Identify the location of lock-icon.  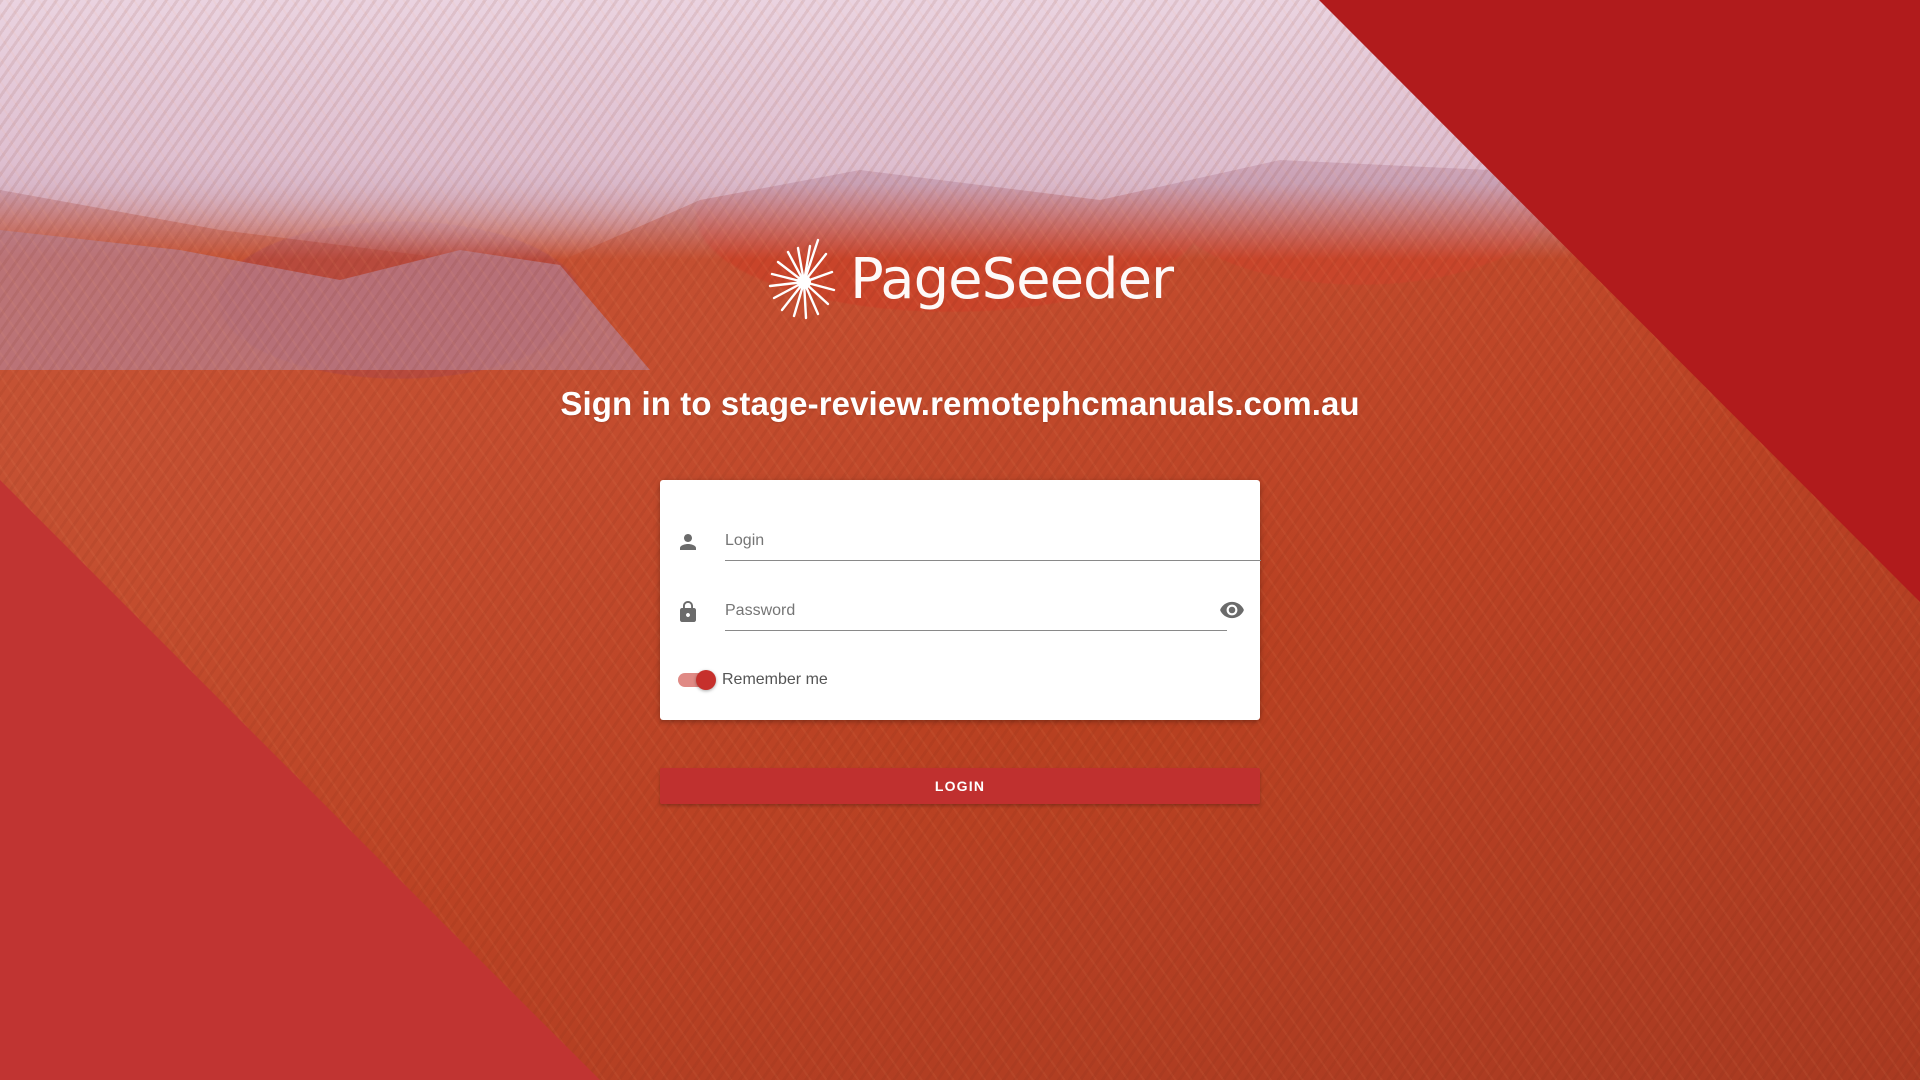
(688, 611).